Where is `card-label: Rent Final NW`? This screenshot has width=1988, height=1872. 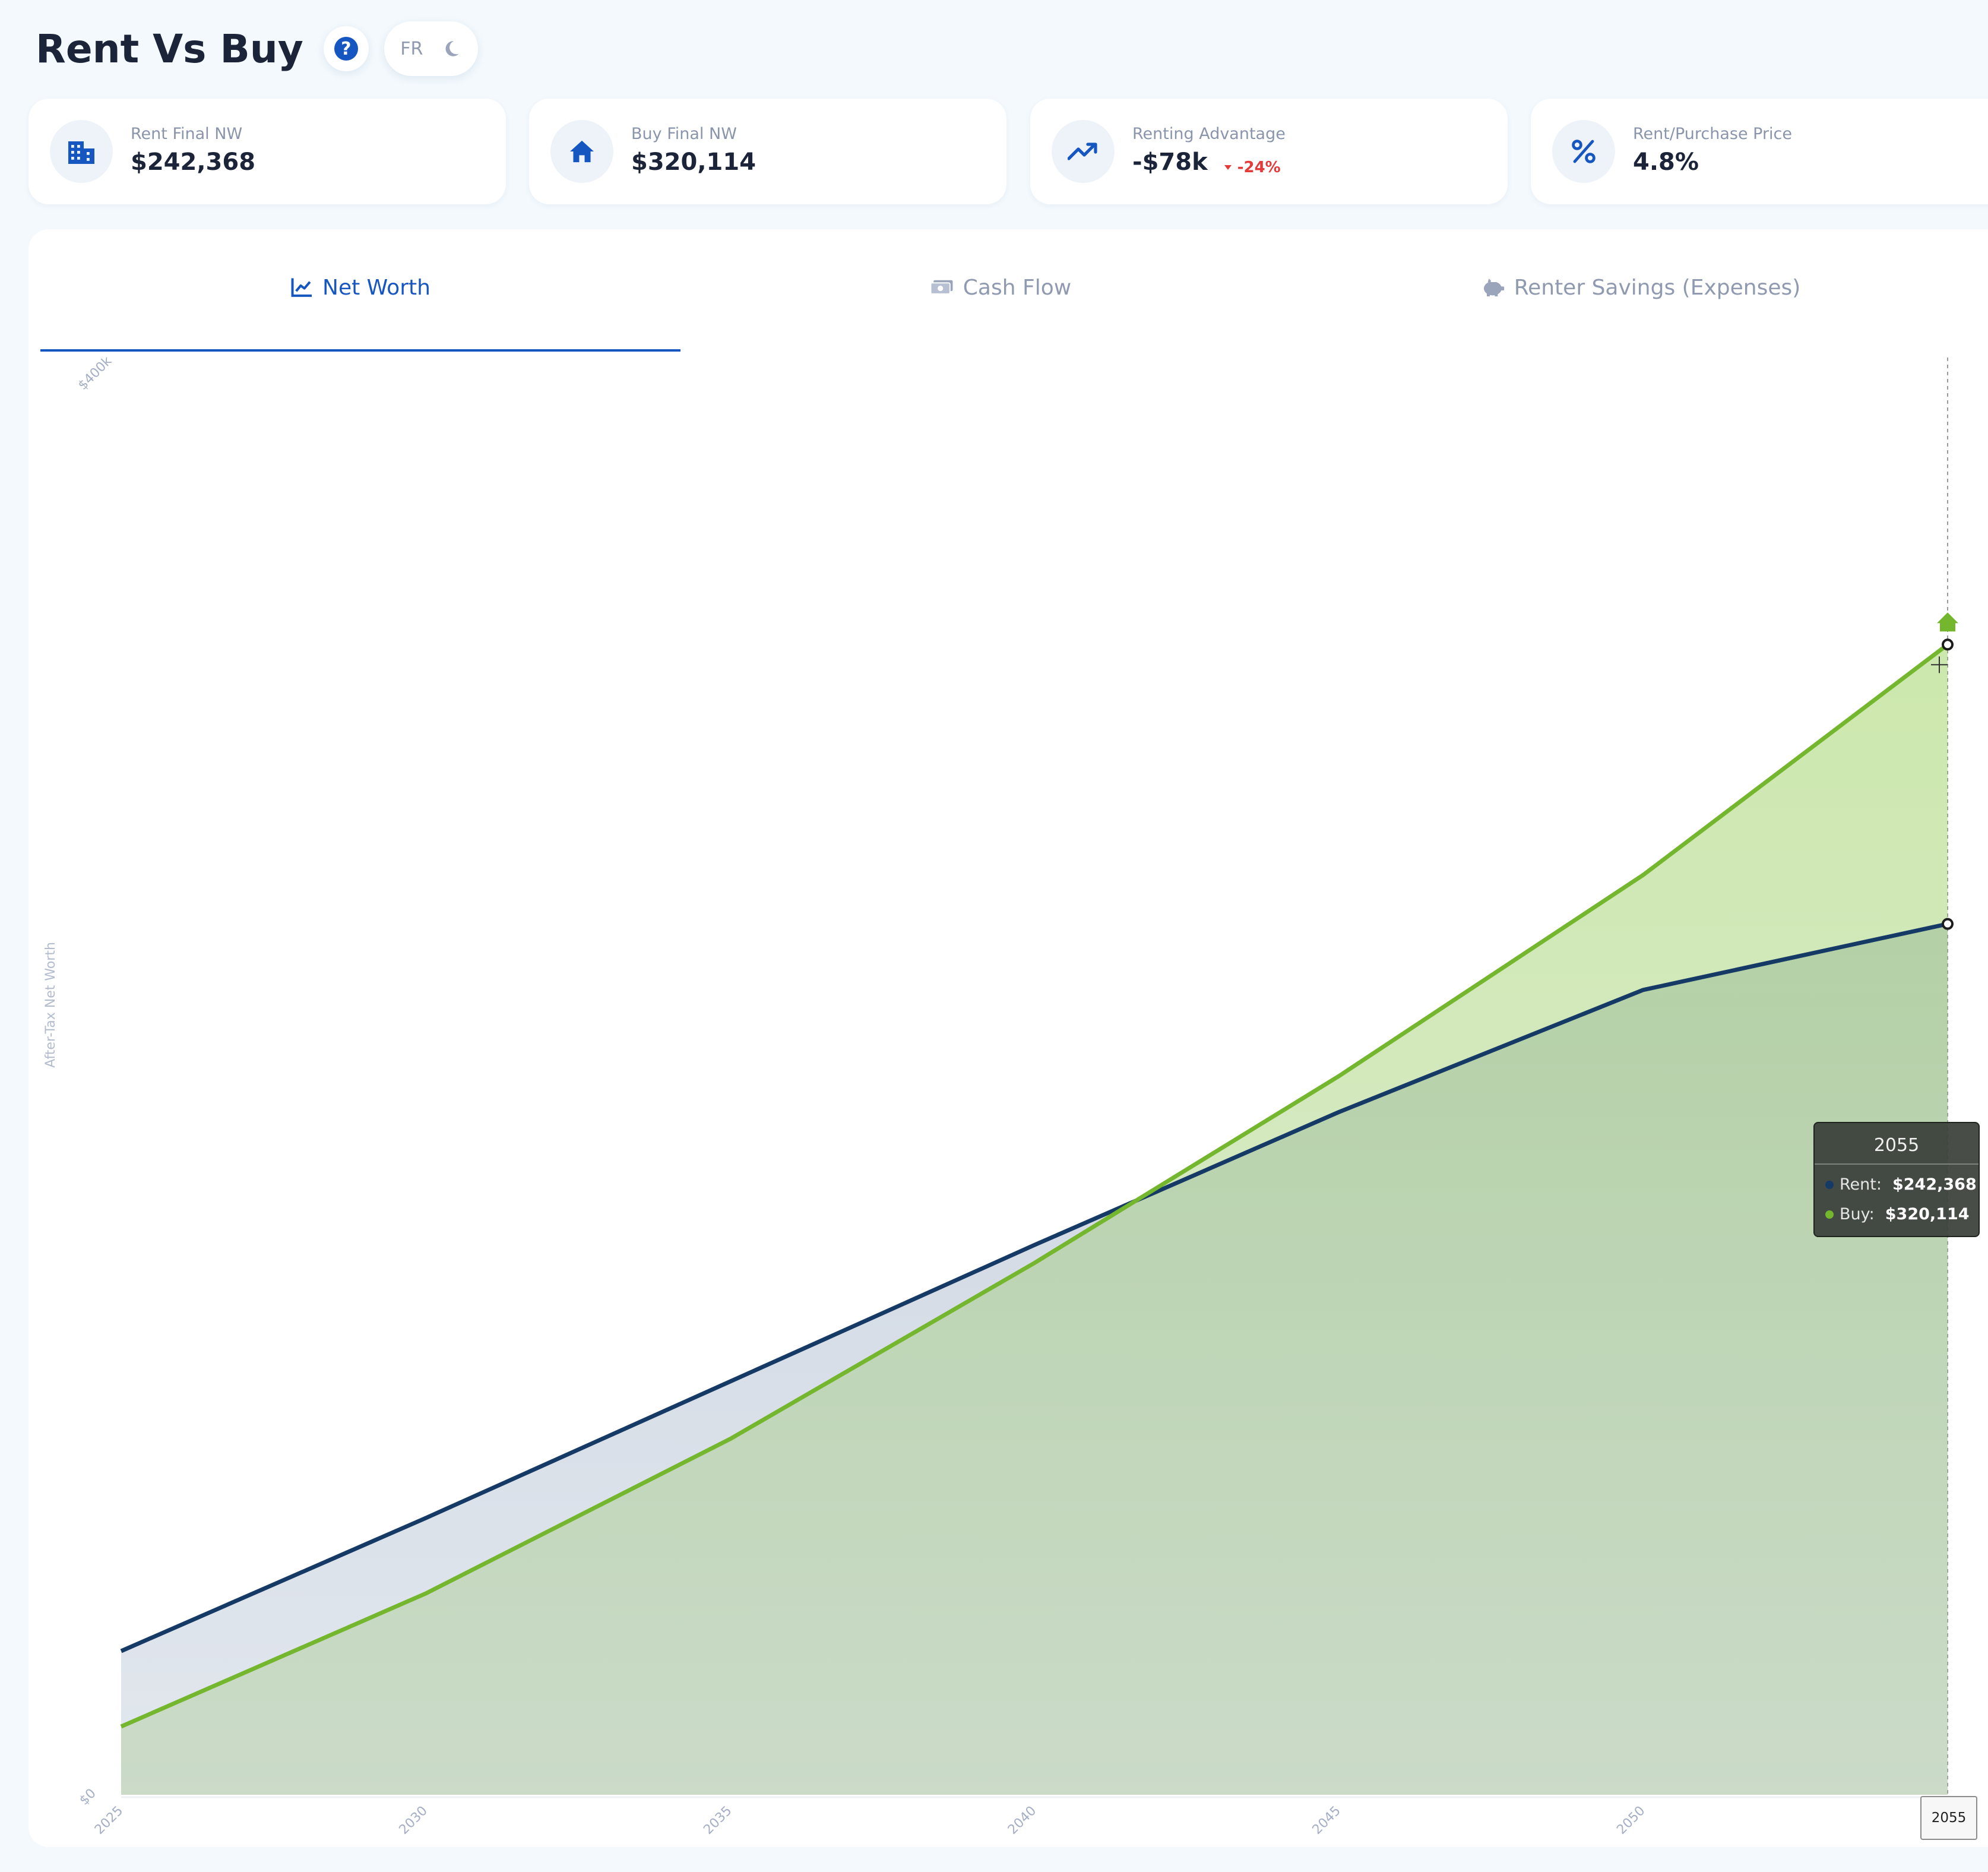 card-label: Rent Final NW is located at coordinates (187, 134).